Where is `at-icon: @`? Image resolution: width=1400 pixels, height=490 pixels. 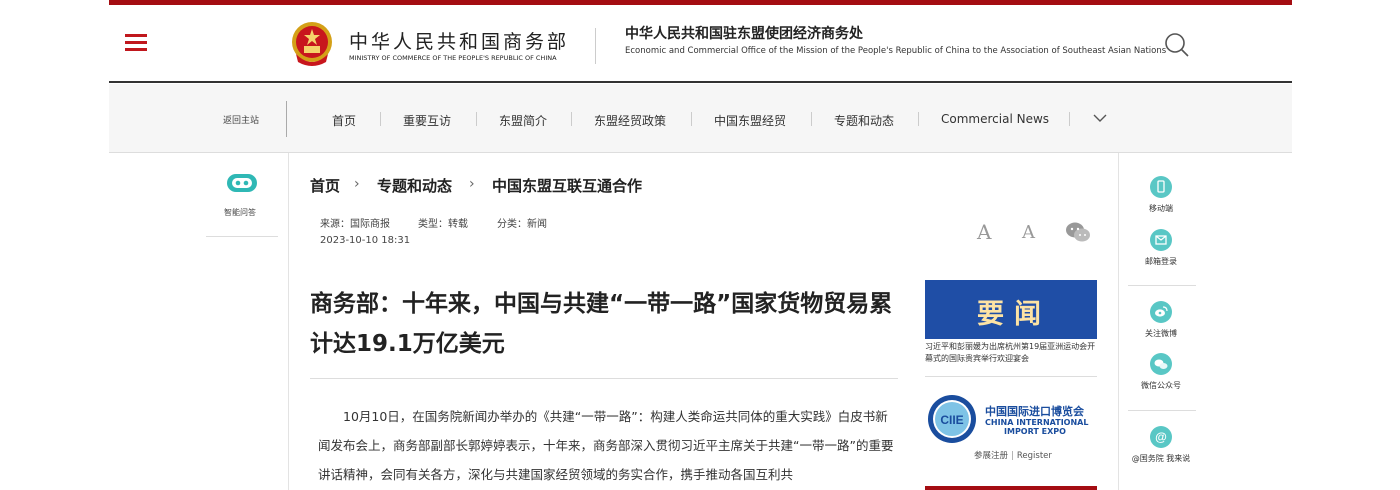 at-icon: @ is located at coordinates (1161, 437).